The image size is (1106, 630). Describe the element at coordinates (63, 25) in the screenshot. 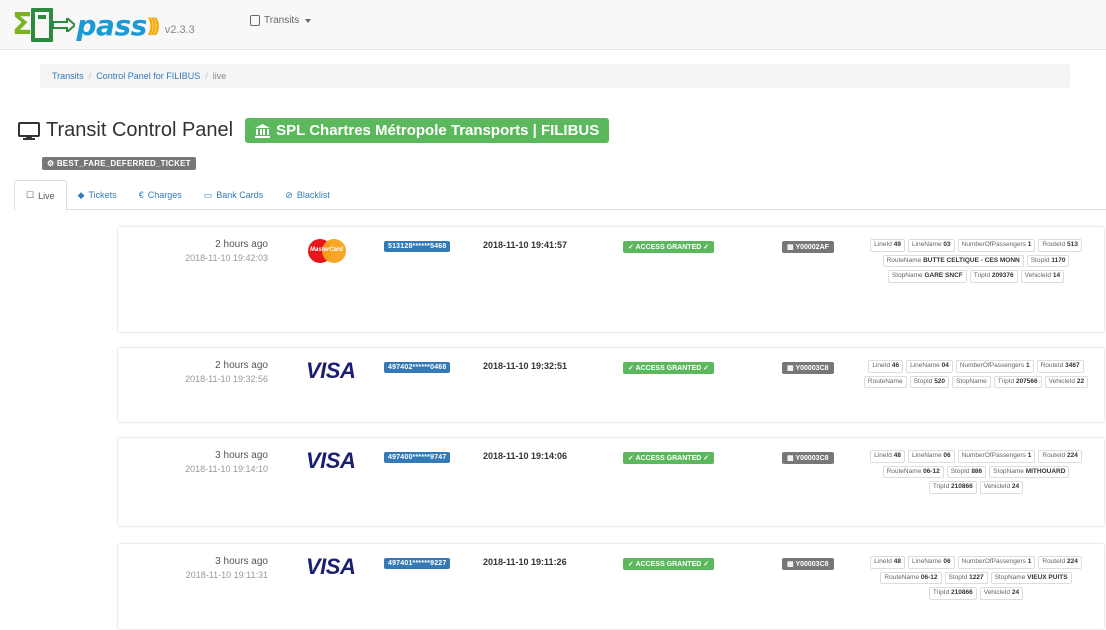

I see `arrow-logo-icon` at that location.